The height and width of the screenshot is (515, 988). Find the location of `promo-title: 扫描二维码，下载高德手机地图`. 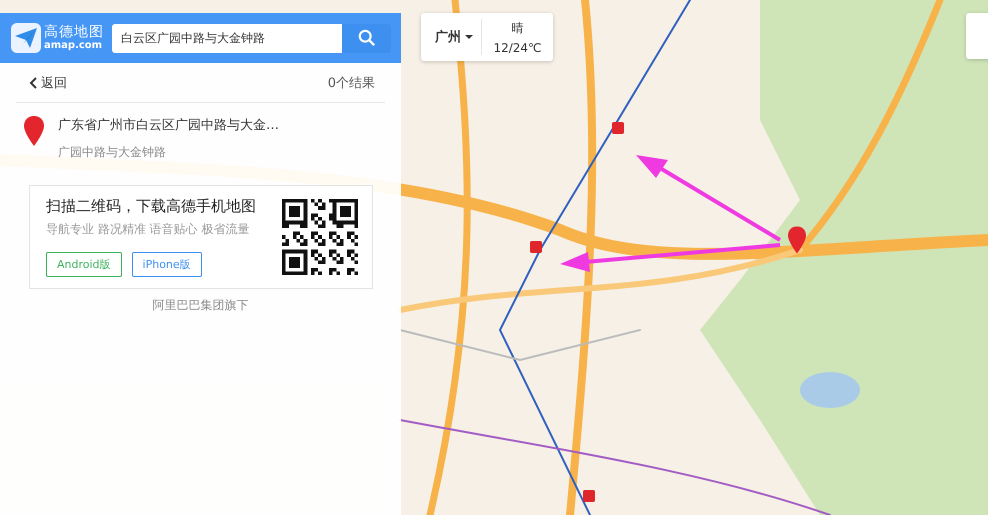

promo-title: 扫描二维码，下载高德手机地图 is located at coordinates (151, 206).